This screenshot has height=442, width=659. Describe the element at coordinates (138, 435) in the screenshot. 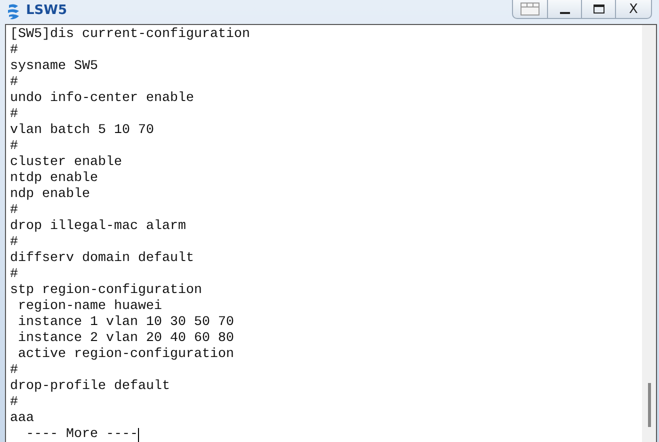

I see `text-cursor` at that location.